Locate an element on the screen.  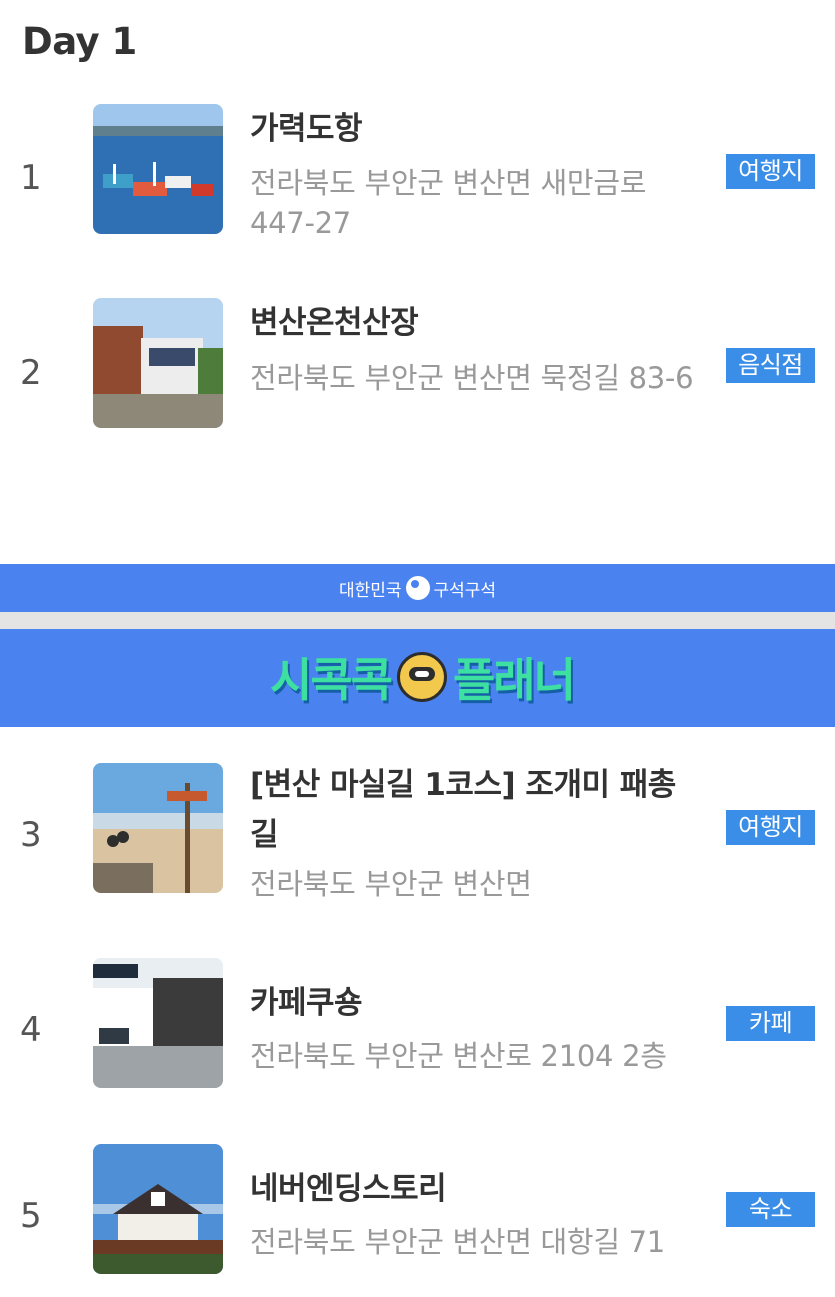
planner-banner: 시콕콕 플래너 is located at coordinates (417, 678).